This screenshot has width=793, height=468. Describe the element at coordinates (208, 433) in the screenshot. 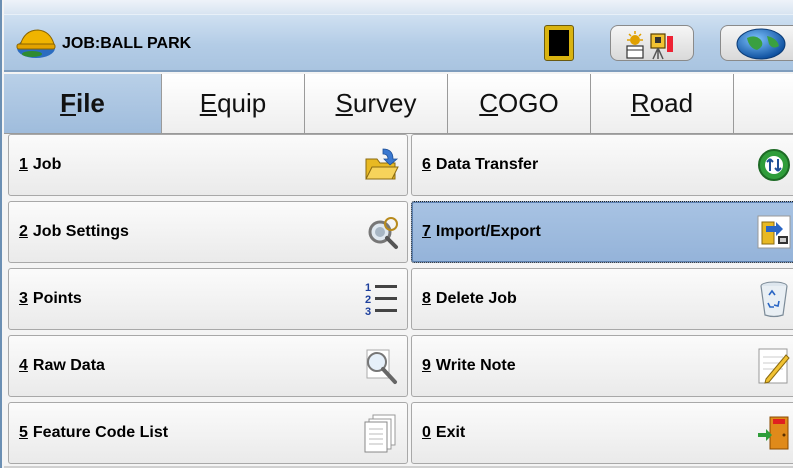

I see `menu-item-feature-code-list: 5 Feature Code List` at that location.